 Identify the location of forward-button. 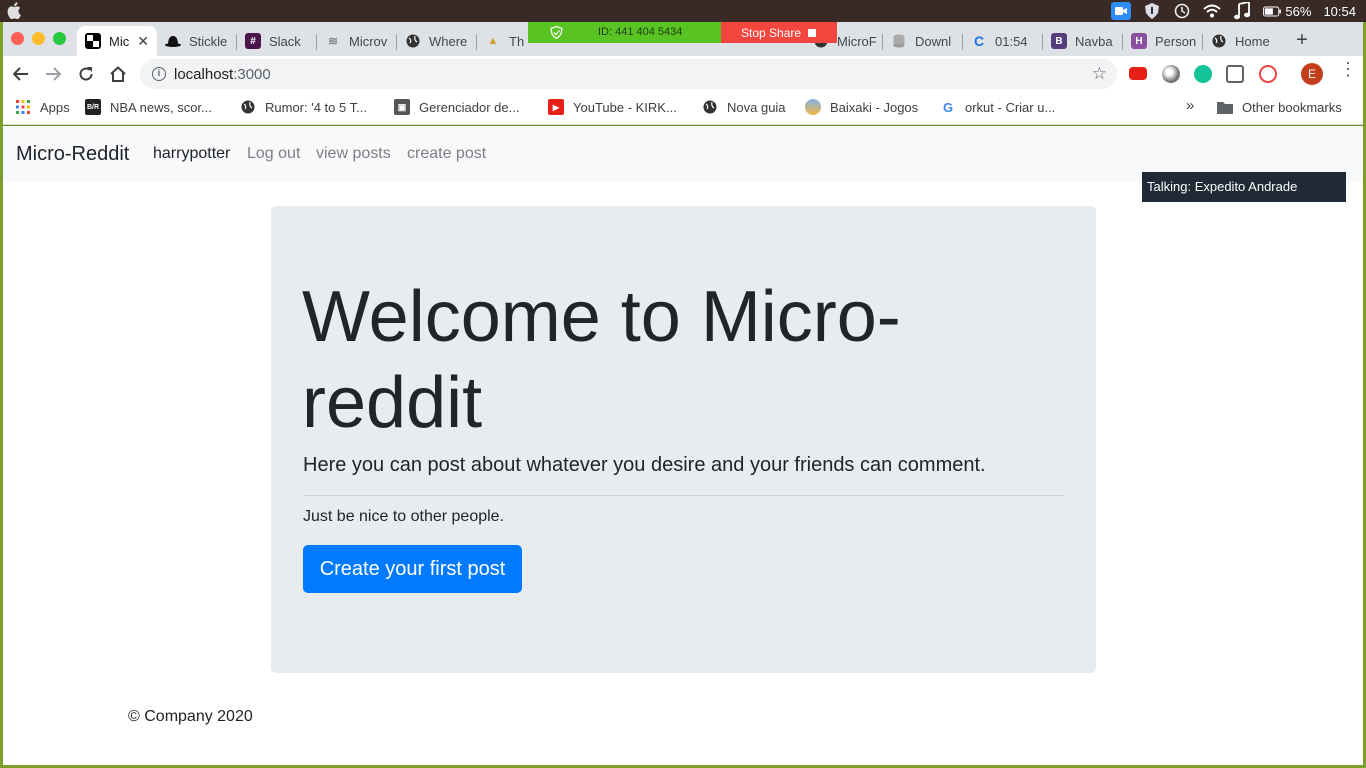
(53, 74).